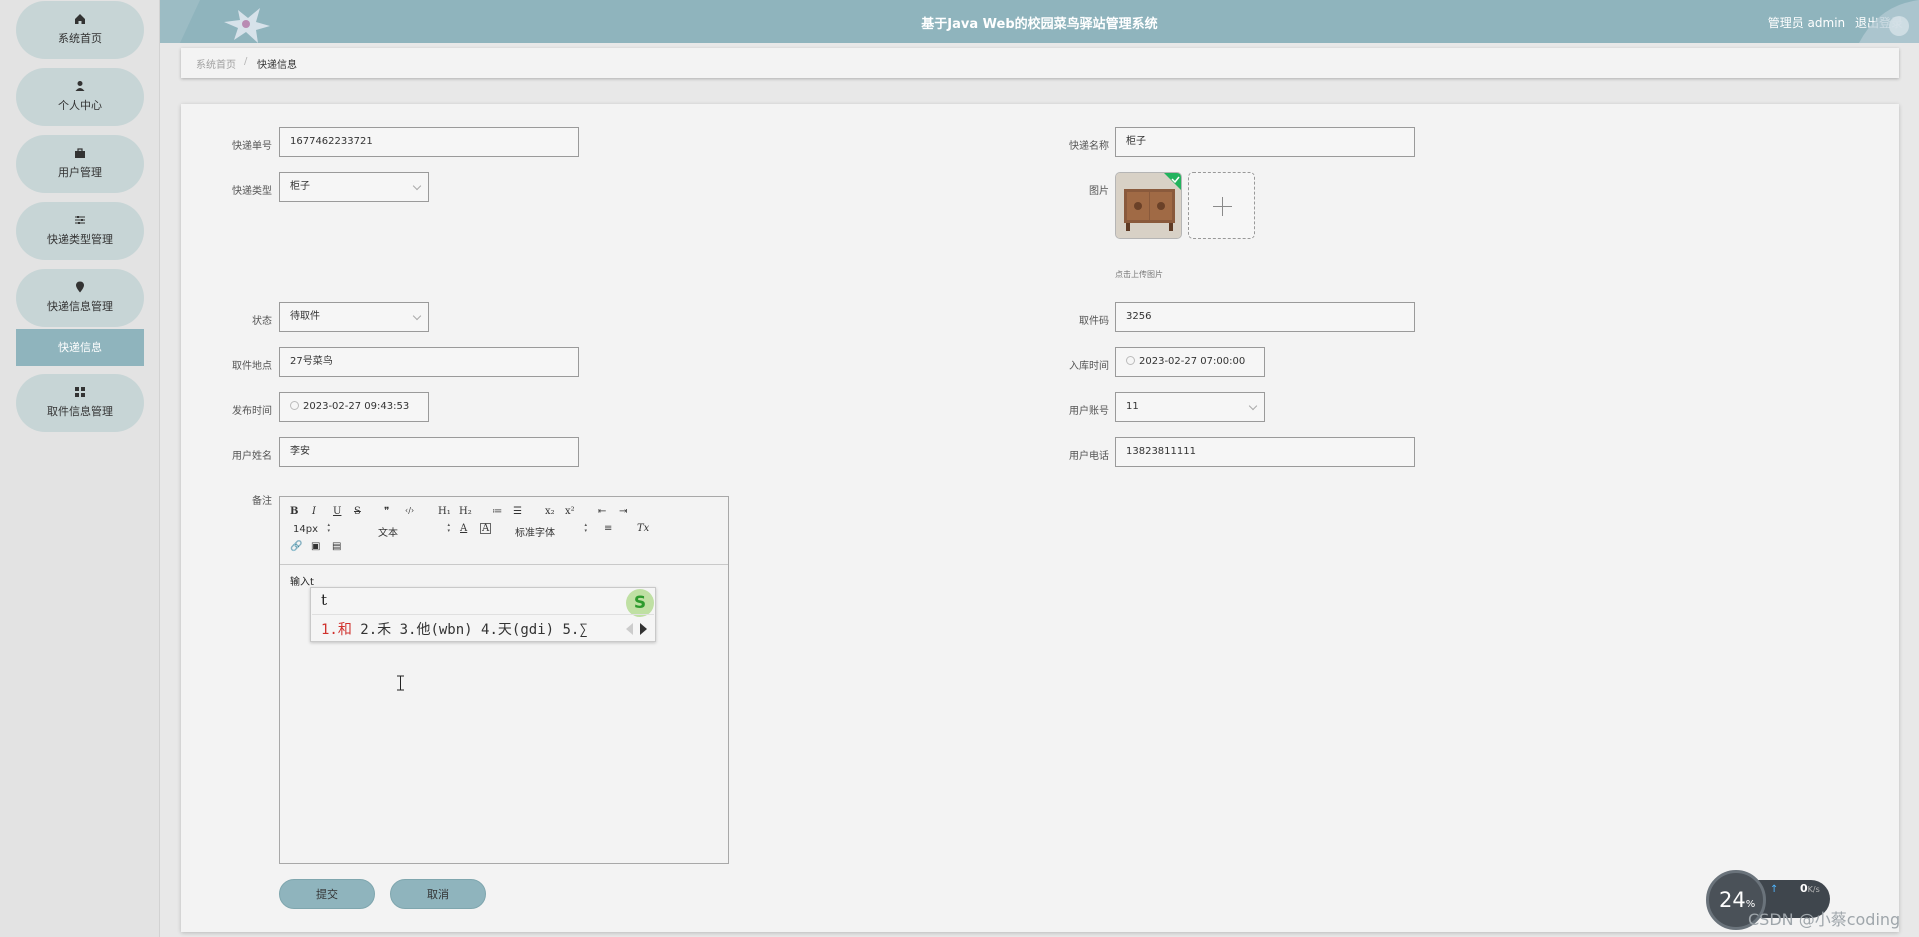 The width and height of the screenshot is (1919, 937). I want to click on blockquote-button: ❞, so click(386, 511).